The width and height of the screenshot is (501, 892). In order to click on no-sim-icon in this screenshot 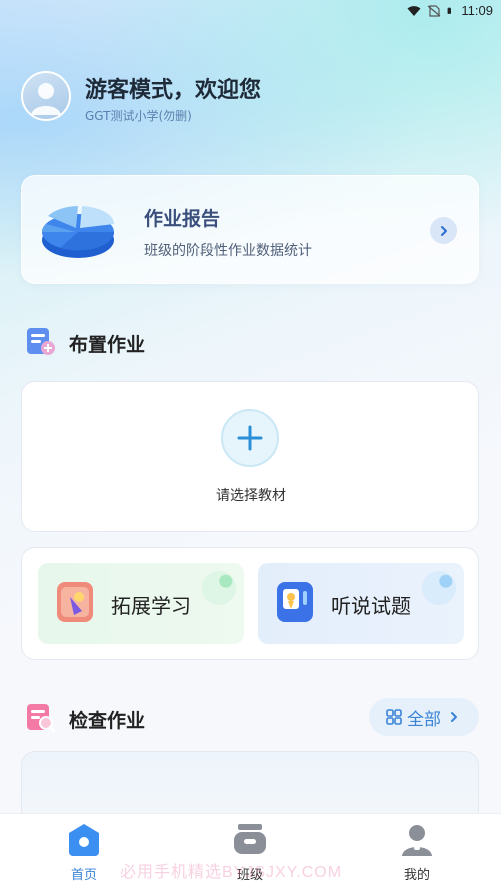, I will do `click(434, 10)`.